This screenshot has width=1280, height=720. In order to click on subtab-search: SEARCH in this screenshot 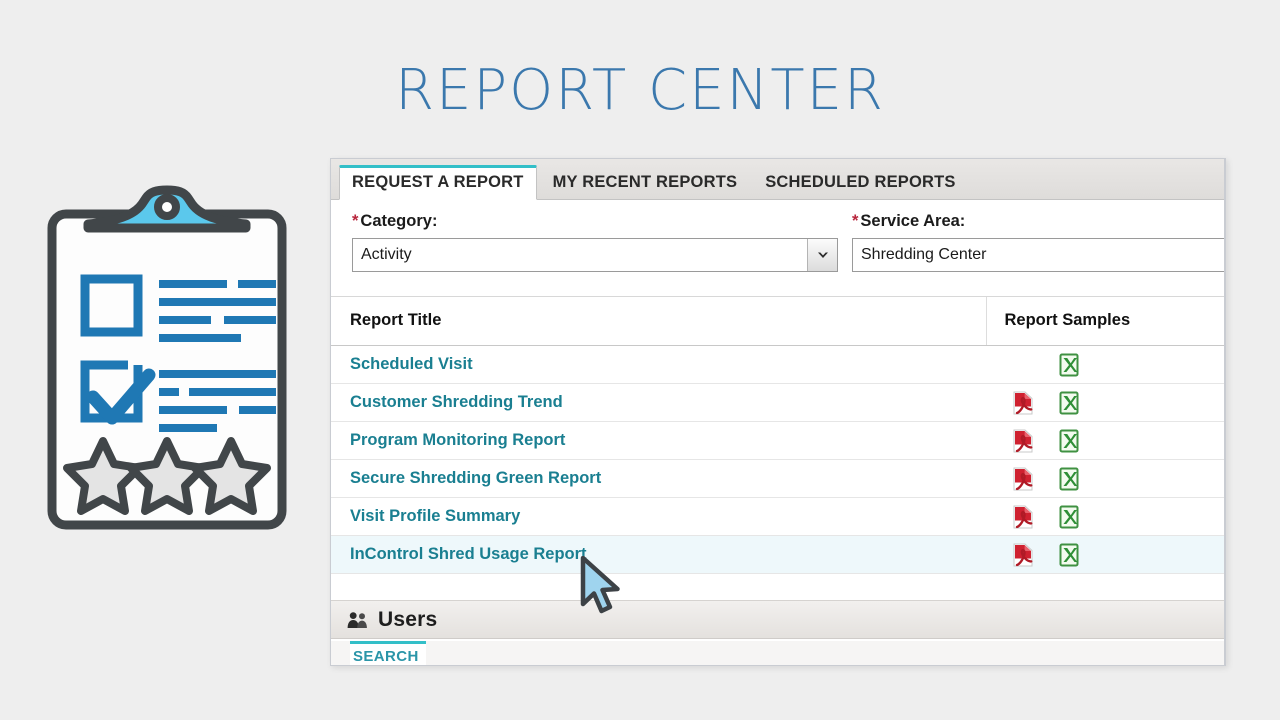, I will do `click(388, 653)`.